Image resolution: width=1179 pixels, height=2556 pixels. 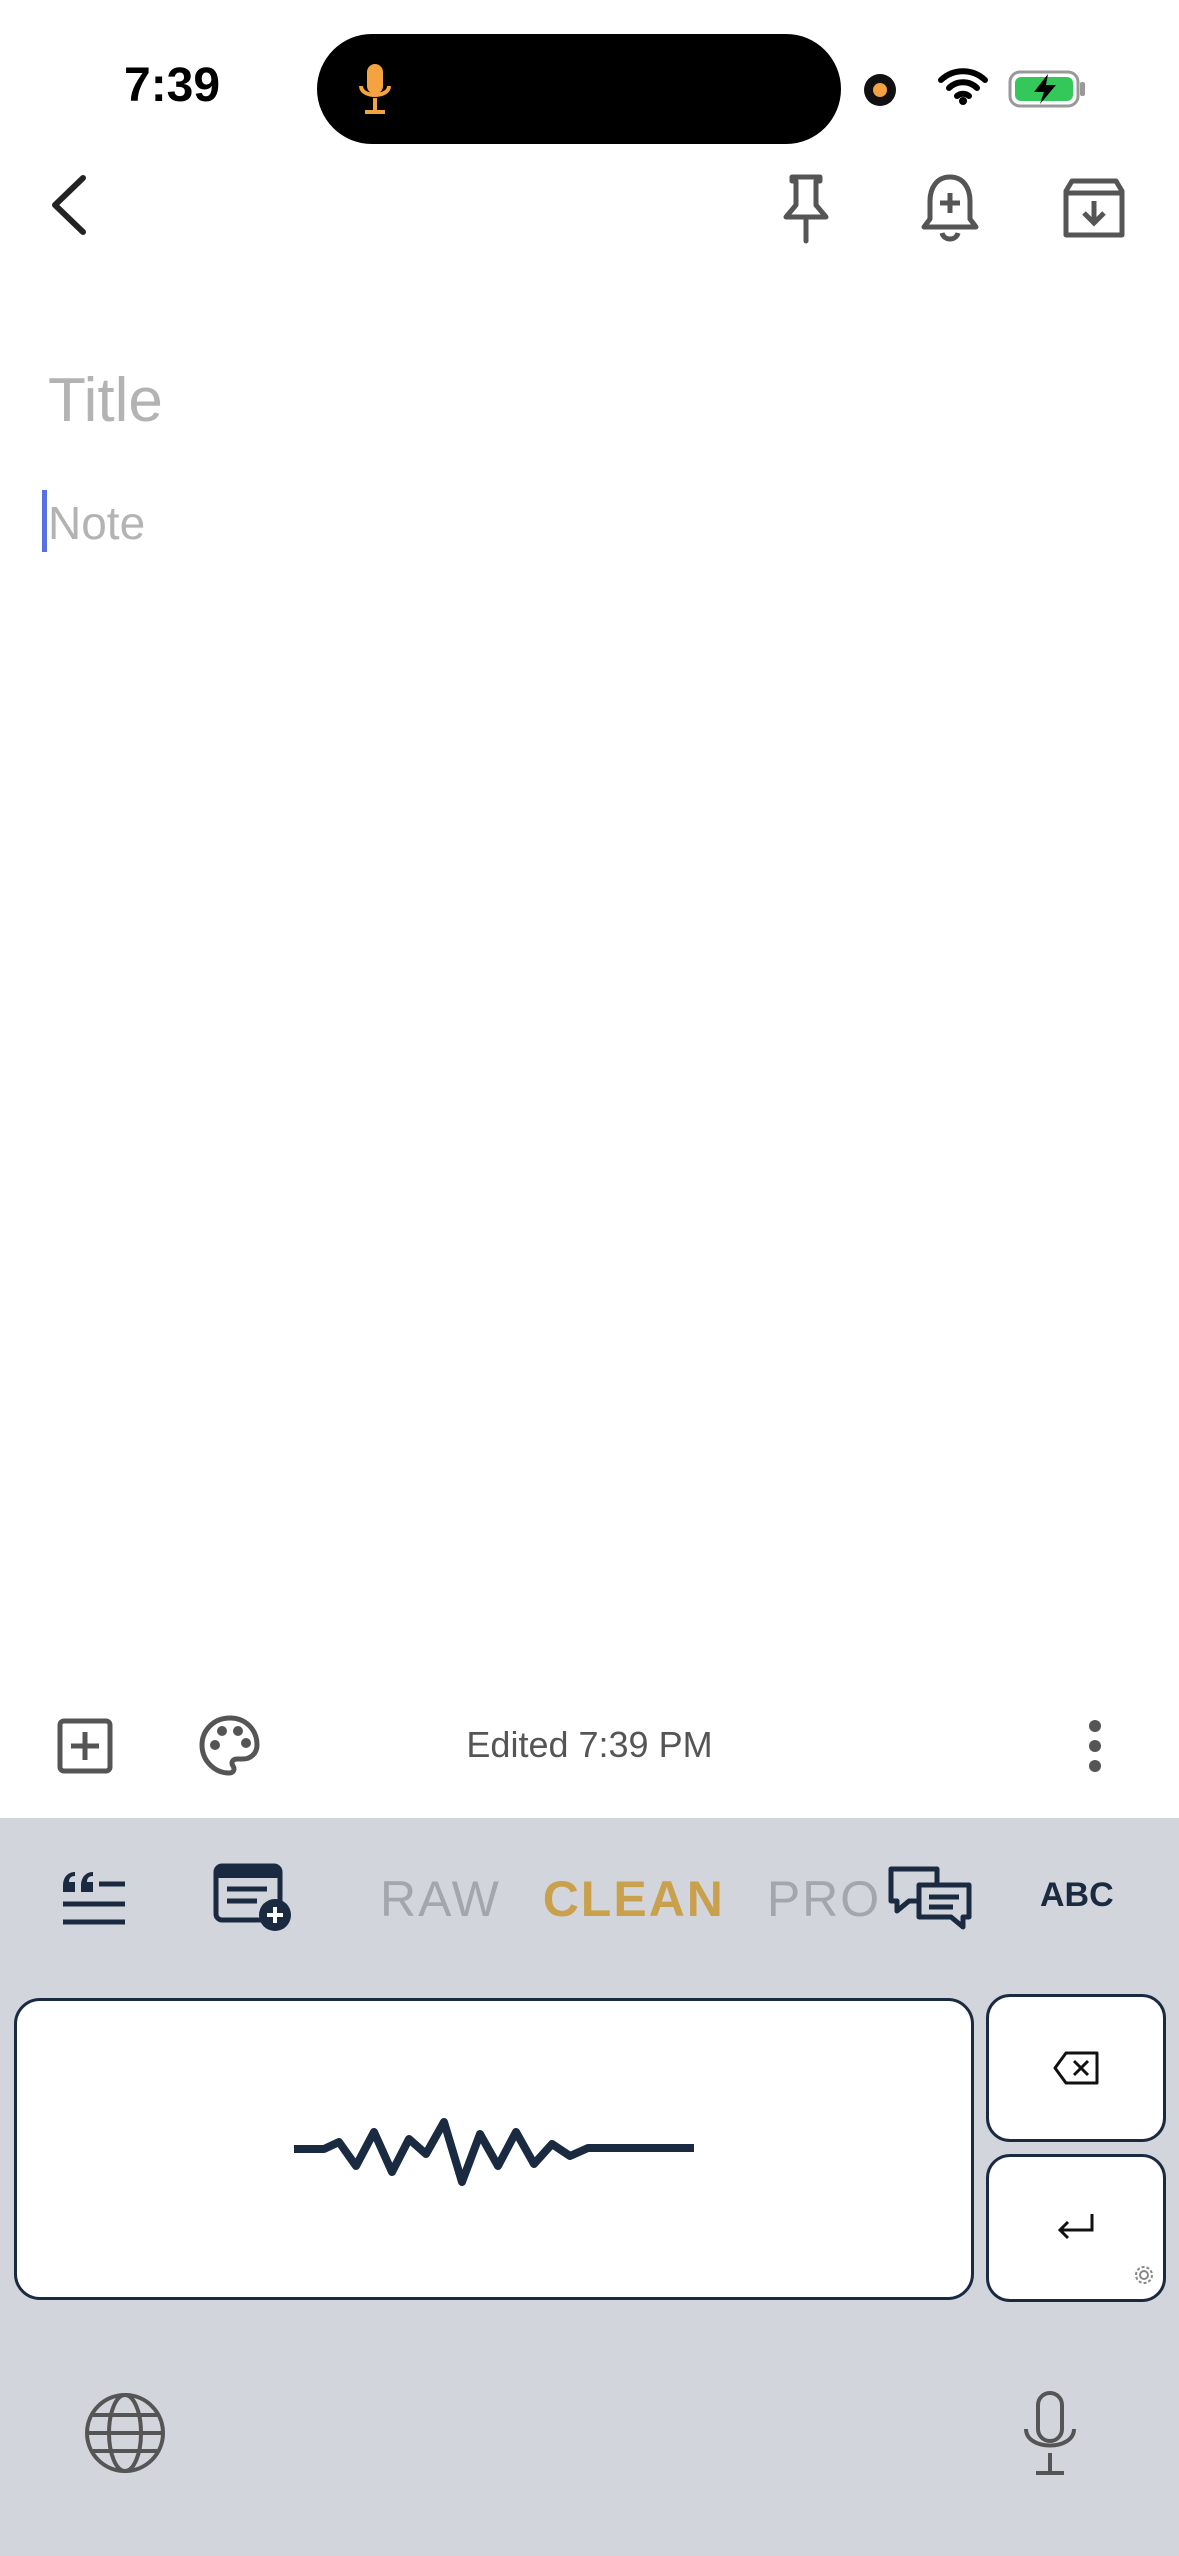 I want to click on quote-button, so click(x=94, y=1898).